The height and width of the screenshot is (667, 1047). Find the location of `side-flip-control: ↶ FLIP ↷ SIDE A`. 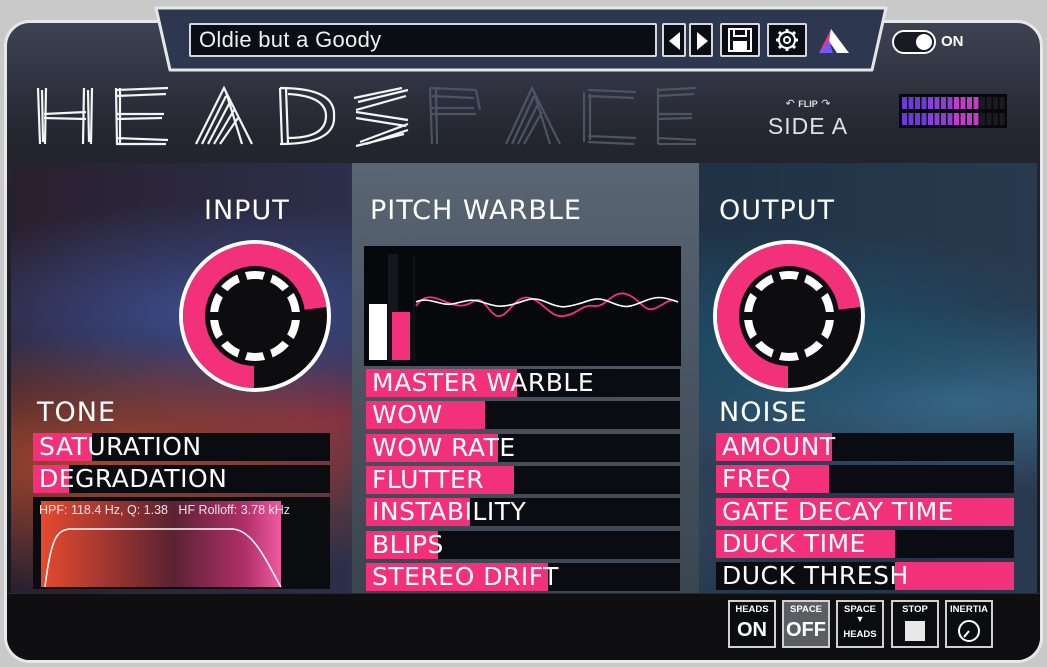

side-flip-control: ↶ FLIP ↷ SIDE A is located at coordinates (808, 116).